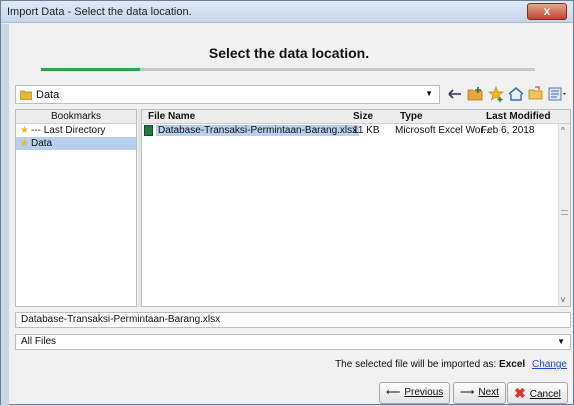 This screenshot has width=574, height=406. What do you see at coordinates (455, 94) in the screenshot?
I see `back-arrow-icon` at bounding box center [455, 94].